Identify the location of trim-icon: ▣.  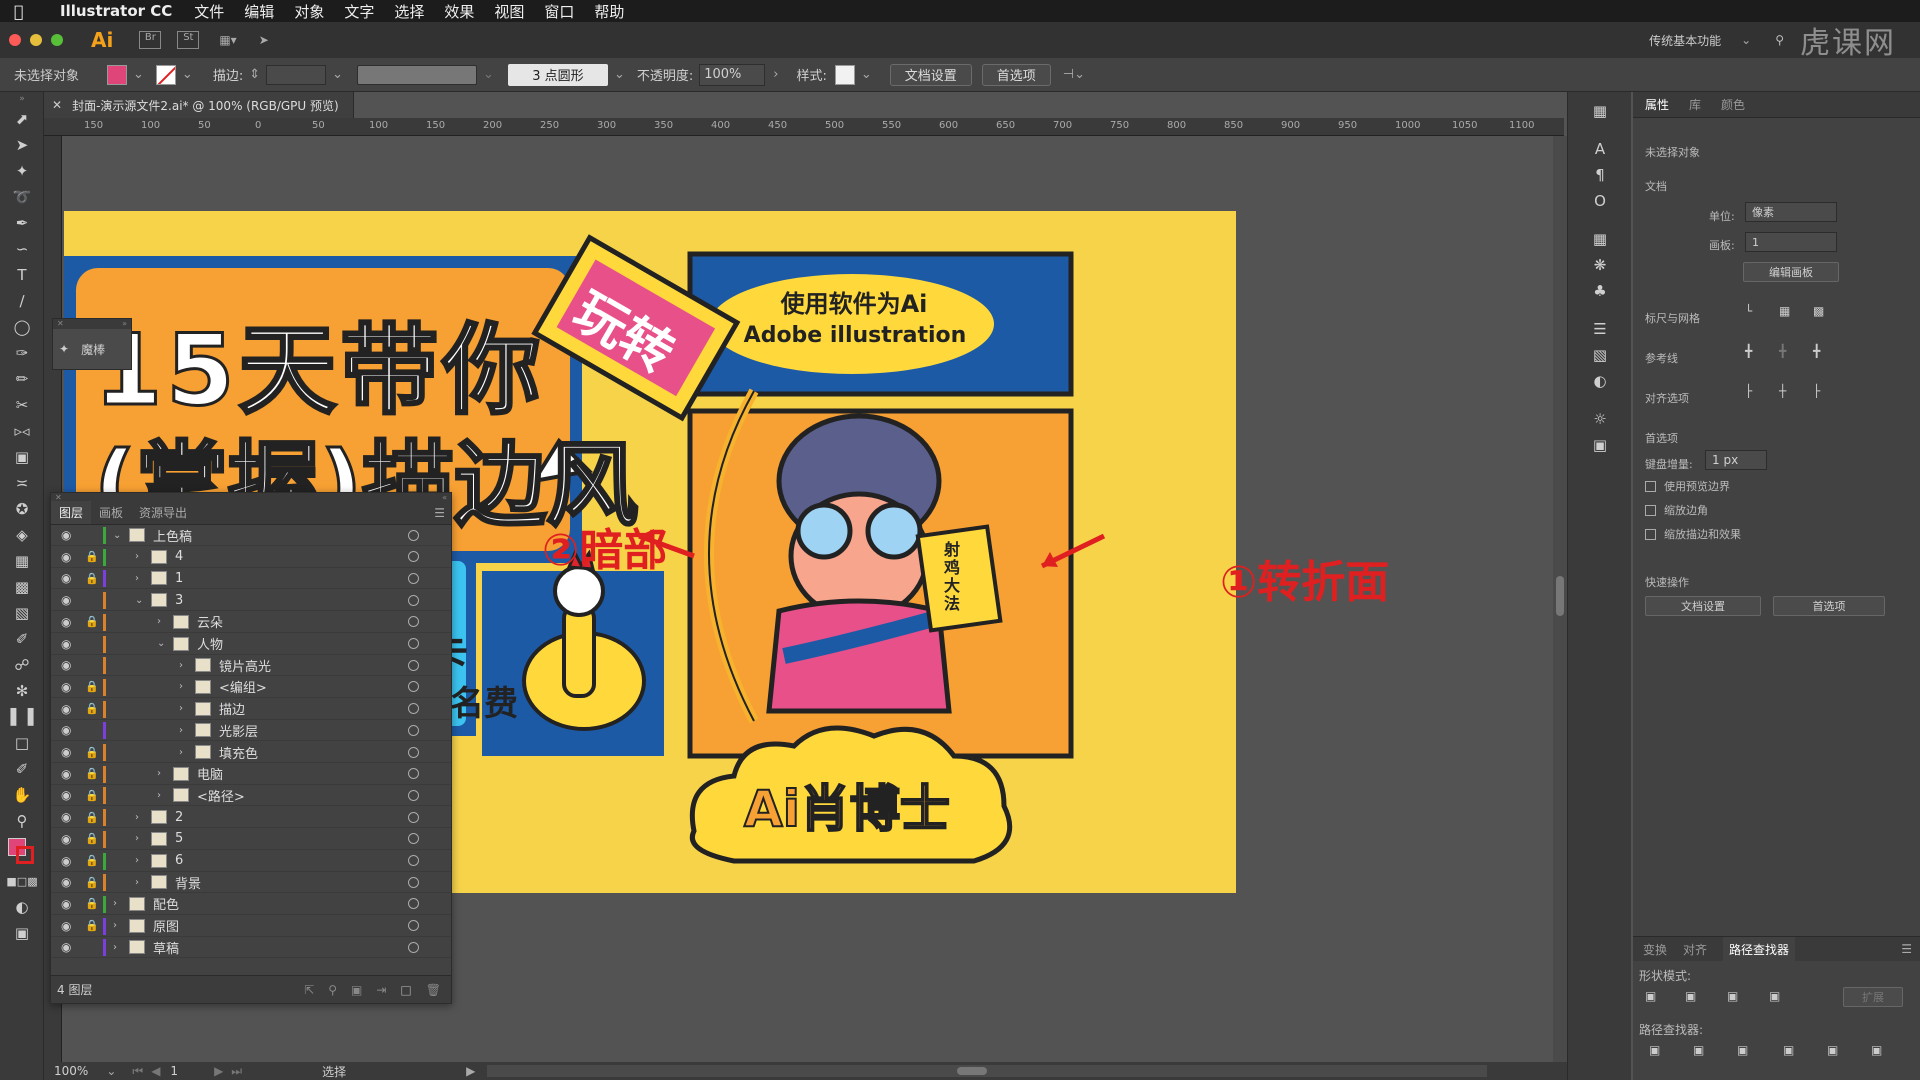
(1698, 1050).